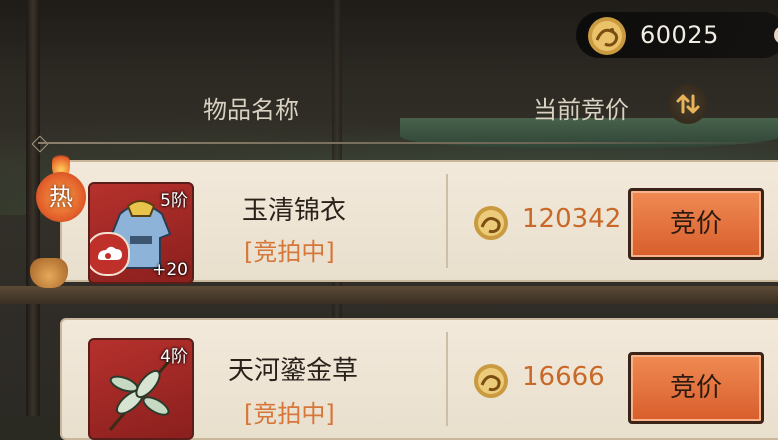  I want to click on item-icon-robe: 5阶 +20, so click(141, 233).